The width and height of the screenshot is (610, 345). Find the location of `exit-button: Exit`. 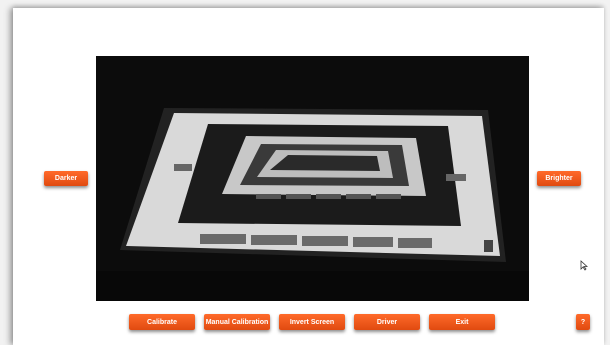

exit-button: Exit is located at coordinates (462, 322).